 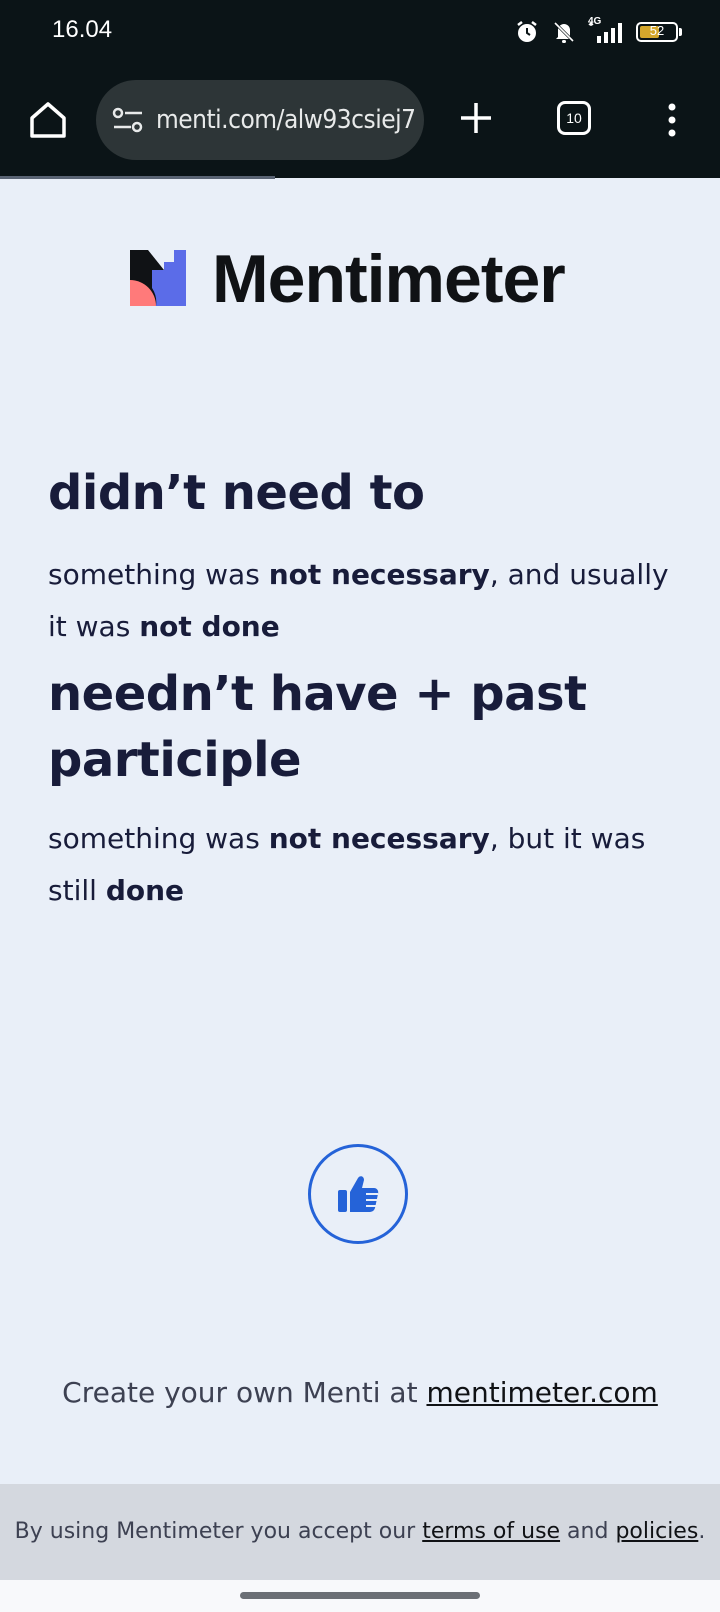 I want to click on new-tab-icon, so click(x=476, y=118).